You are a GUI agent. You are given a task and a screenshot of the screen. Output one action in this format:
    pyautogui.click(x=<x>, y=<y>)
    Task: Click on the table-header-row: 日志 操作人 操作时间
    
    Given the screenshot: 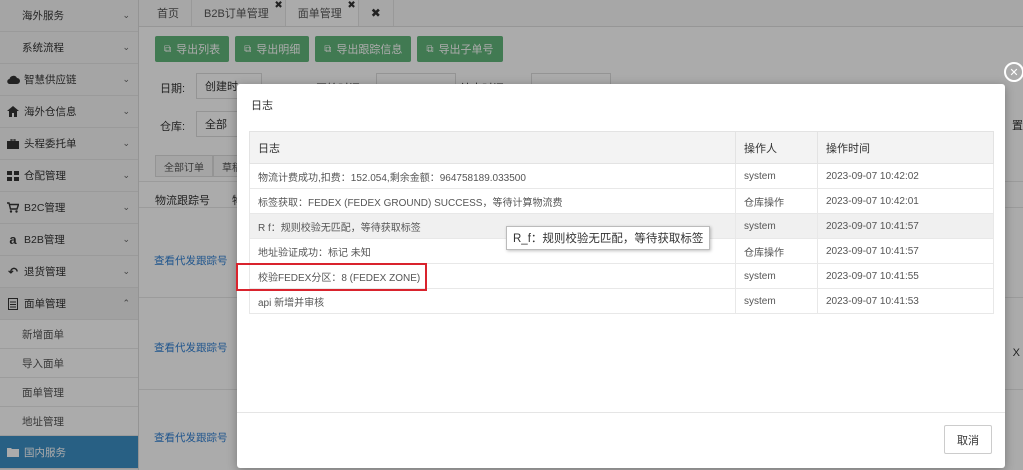 What is the action you would take?
    pyautogui.click(x=621, y=147)
    